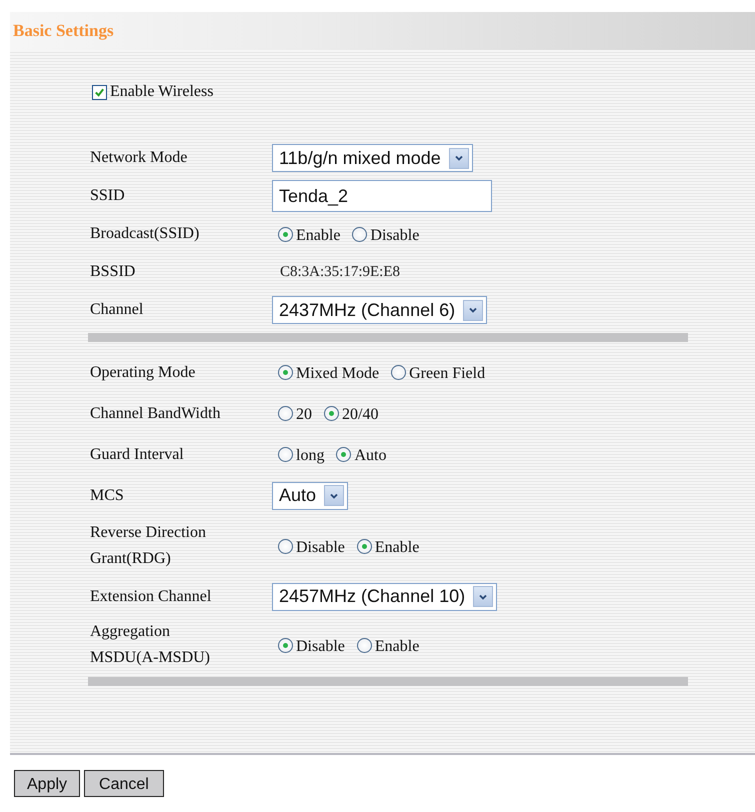  What do you see at coordinates (113, 272) in the screenshot?
I see `field-label: BSSID` at bounding box center [113, 272].